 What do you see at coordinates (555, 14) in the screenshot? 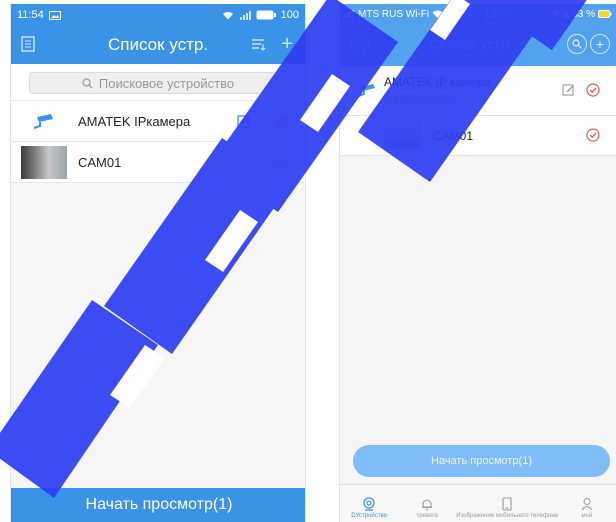
I see `location-icon` at bounding box center [555, 14].